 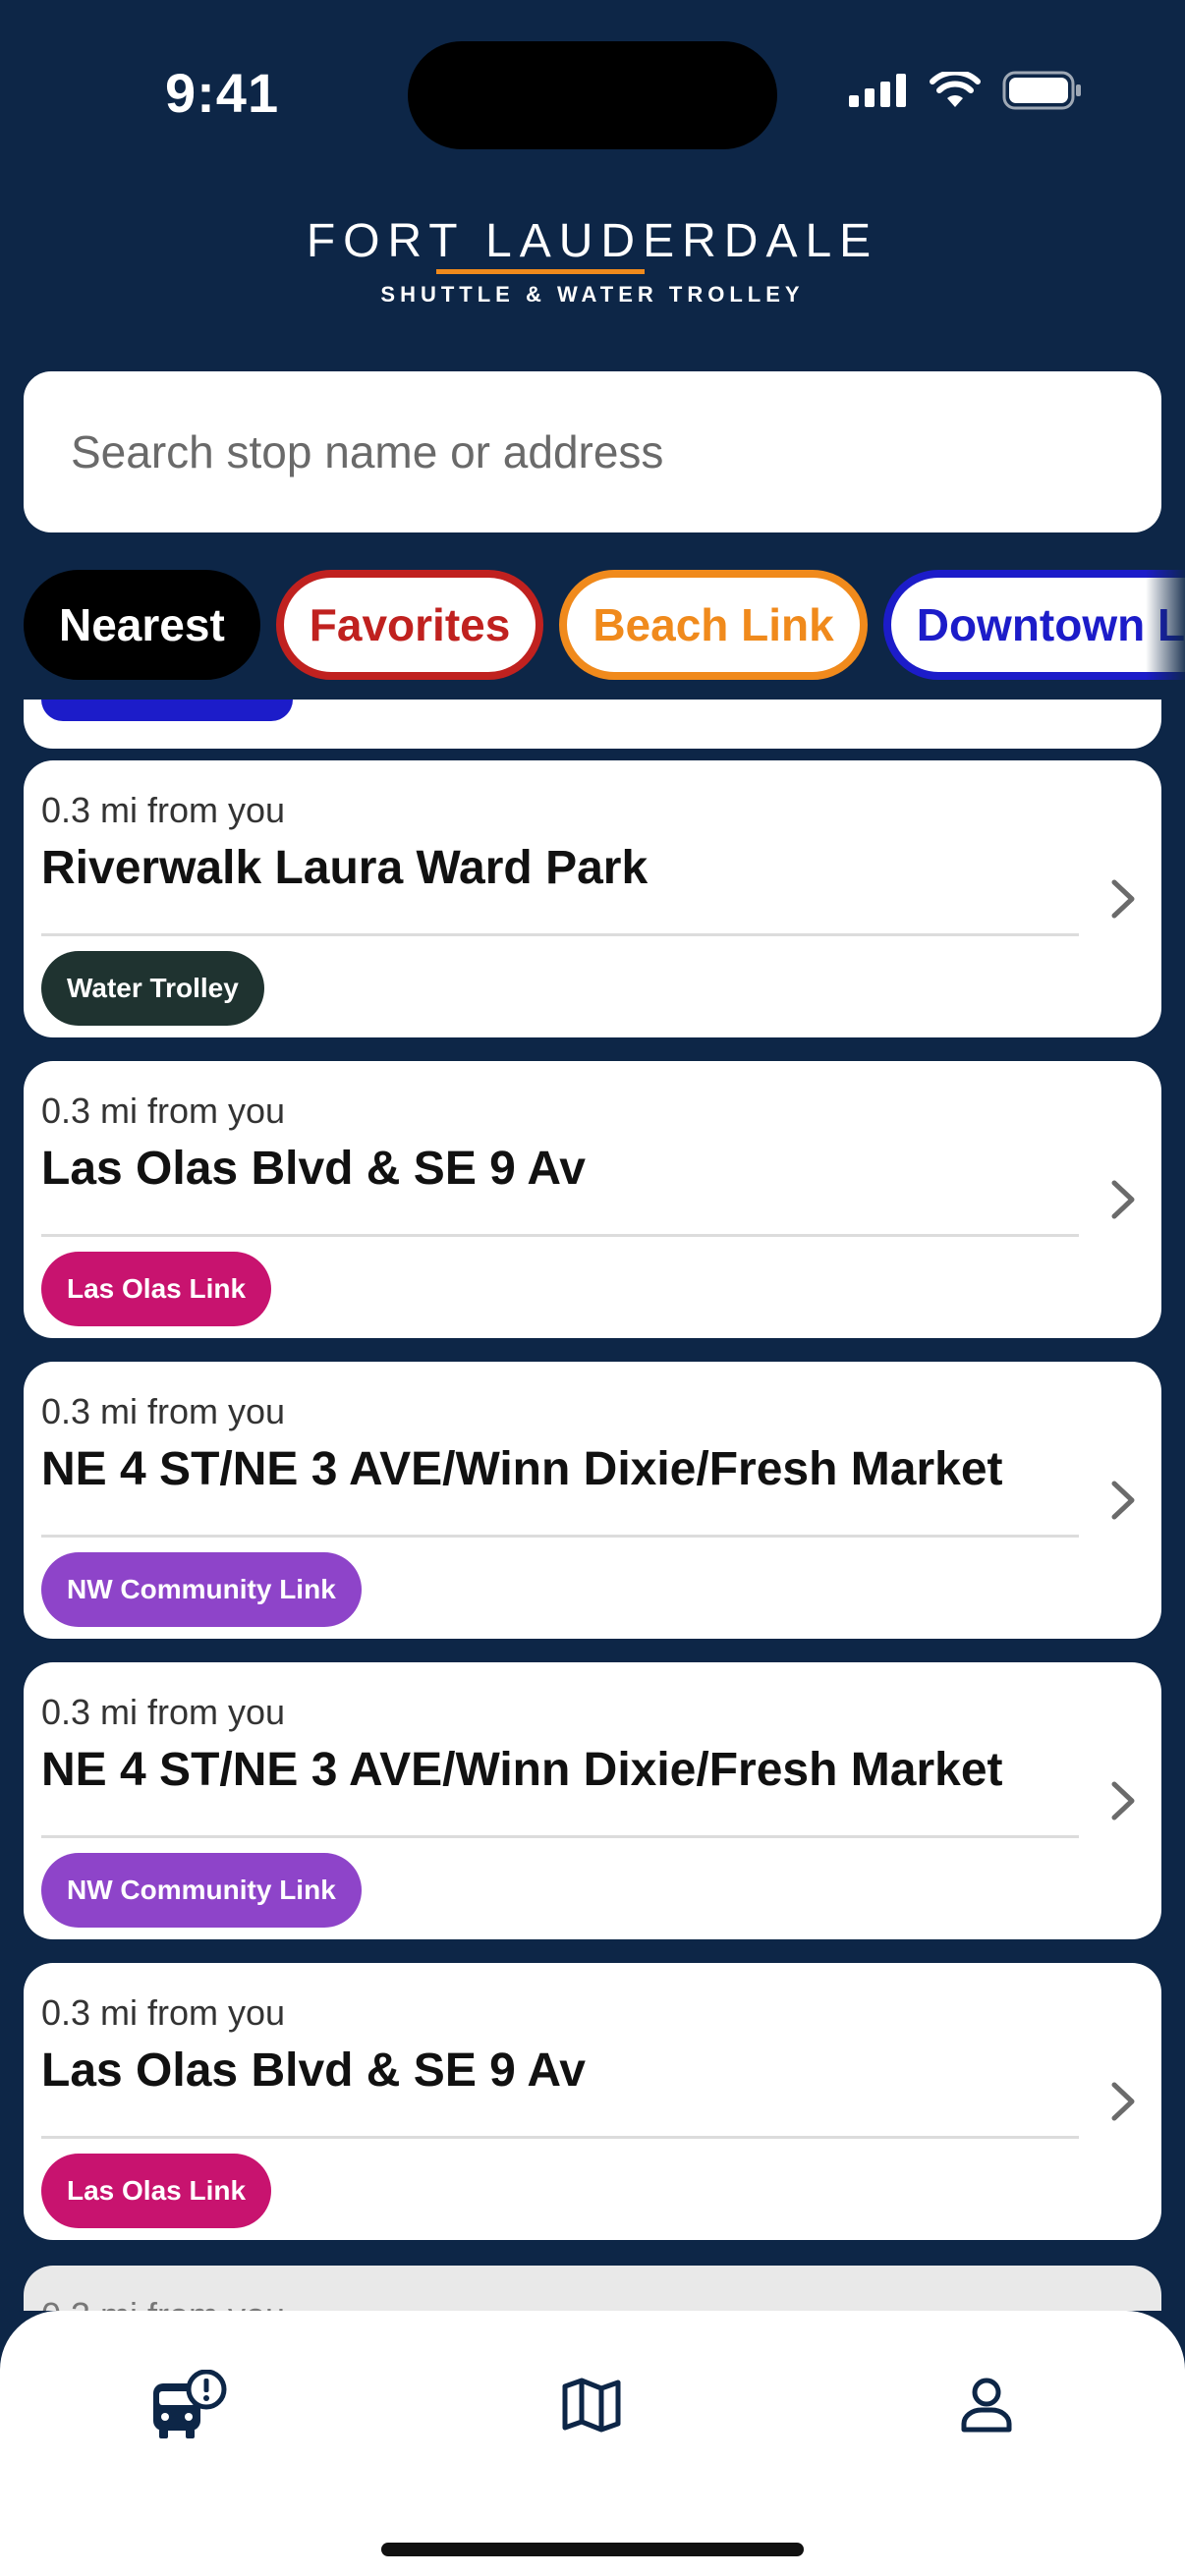 I want to click on battery-icon, so click(x=1041, y=90).